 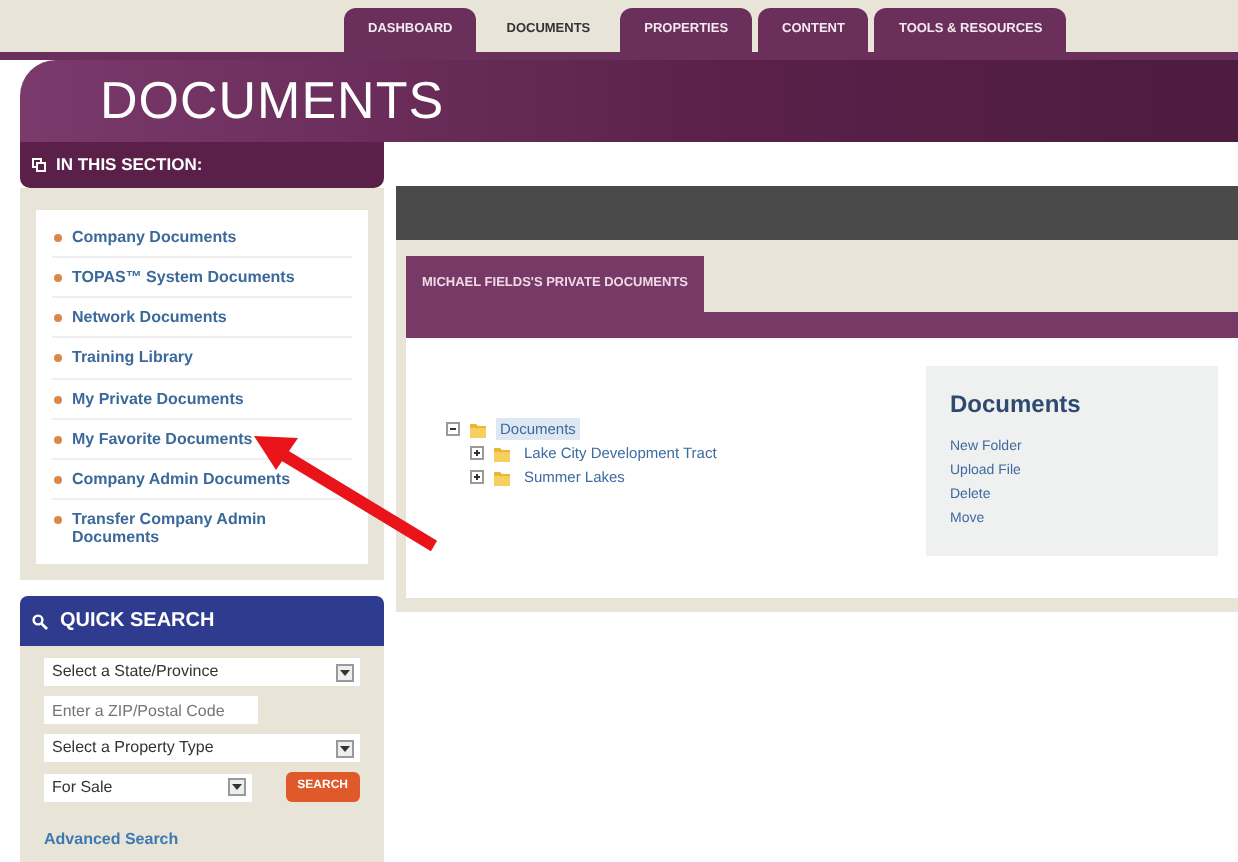 I want to click on section-link: My Private Documents, so click(x=202, y=399).